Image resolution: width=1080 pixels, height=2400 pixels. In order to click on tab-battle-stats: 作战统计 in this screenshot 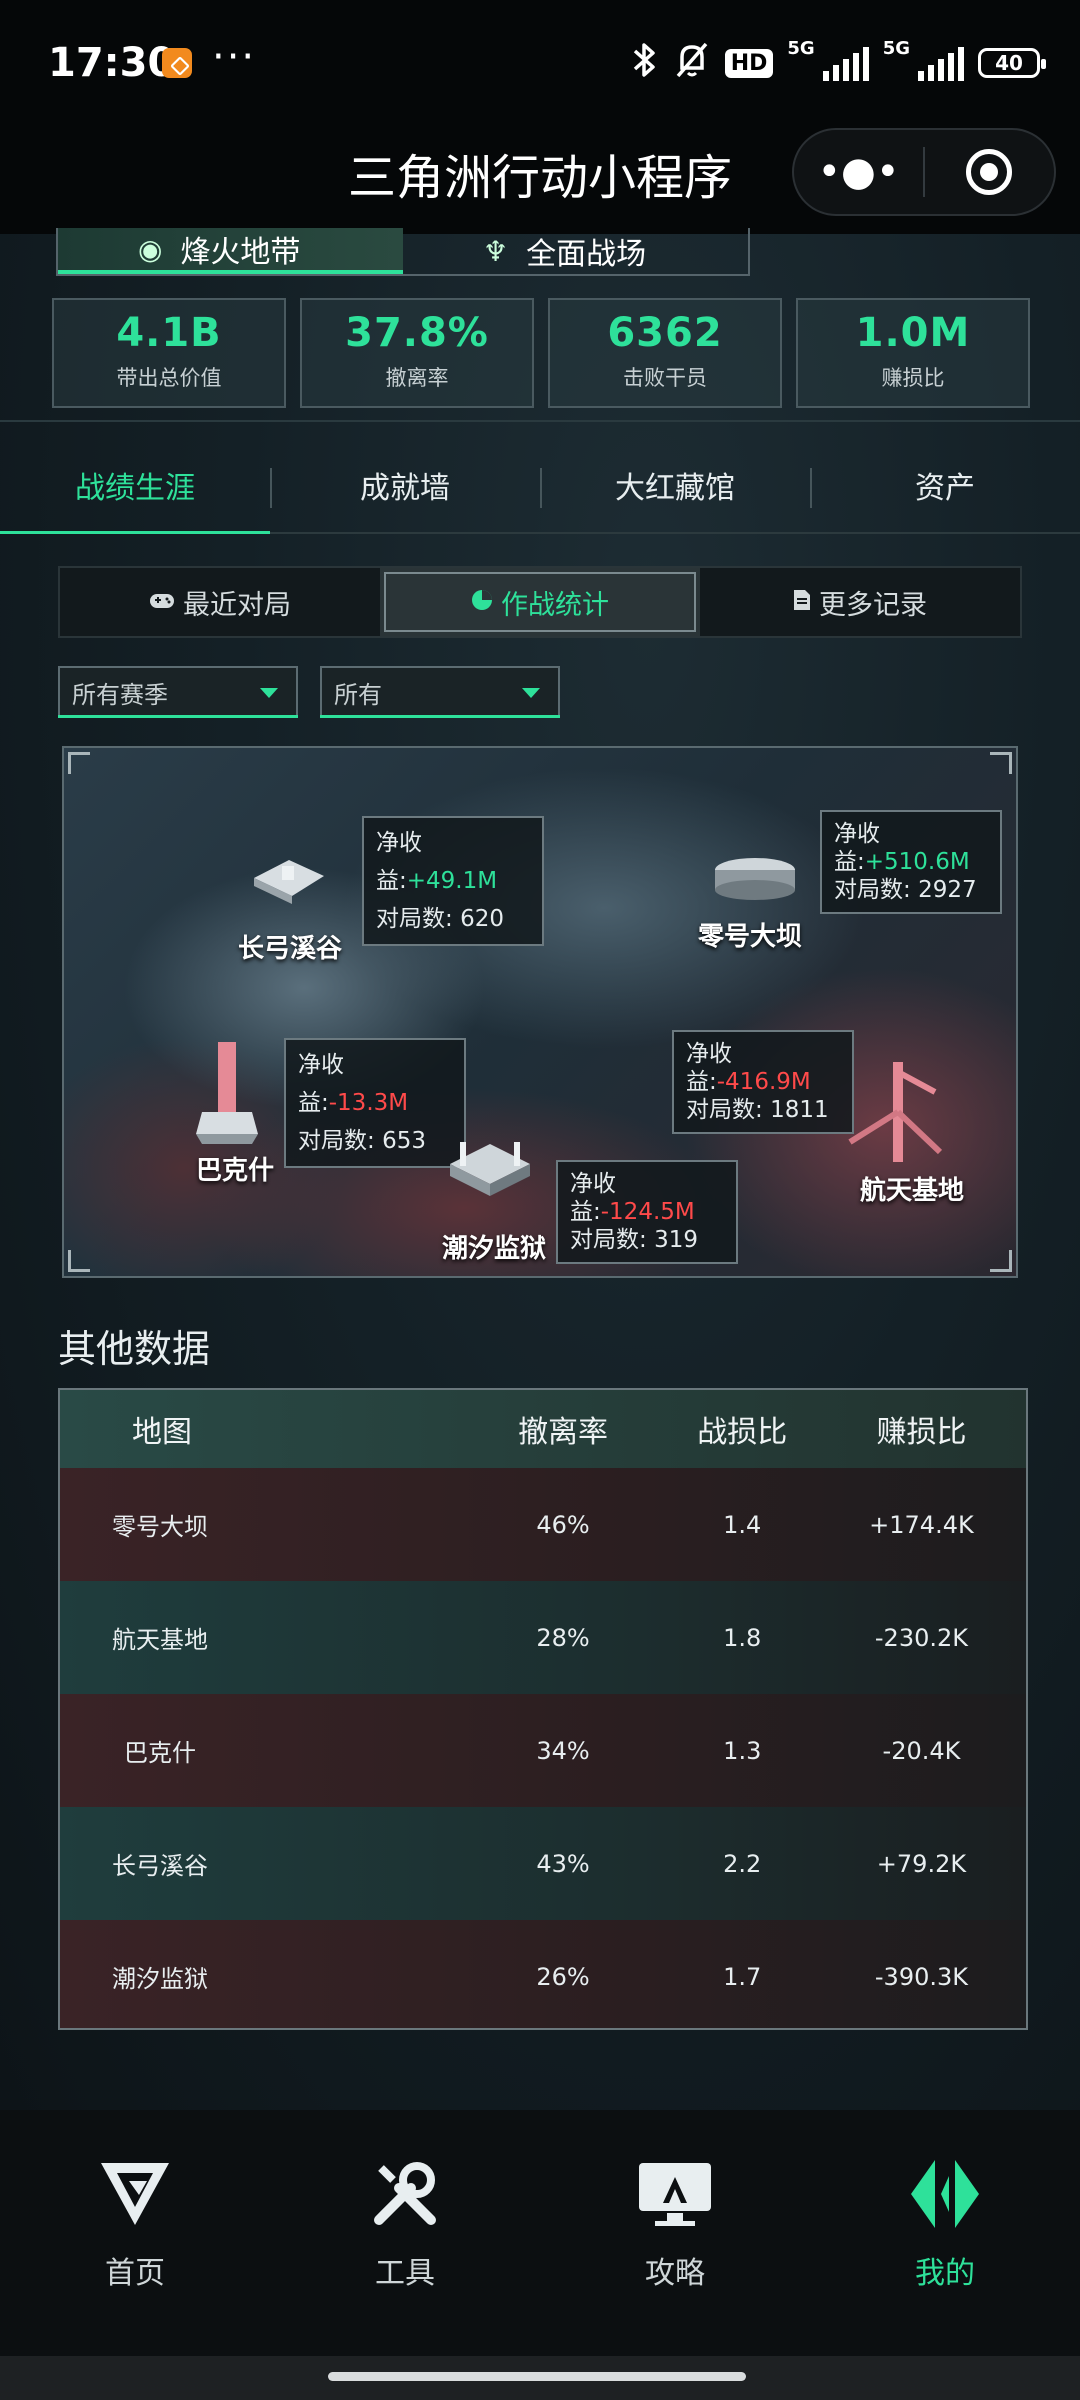, I will do `click(540, 602)`.